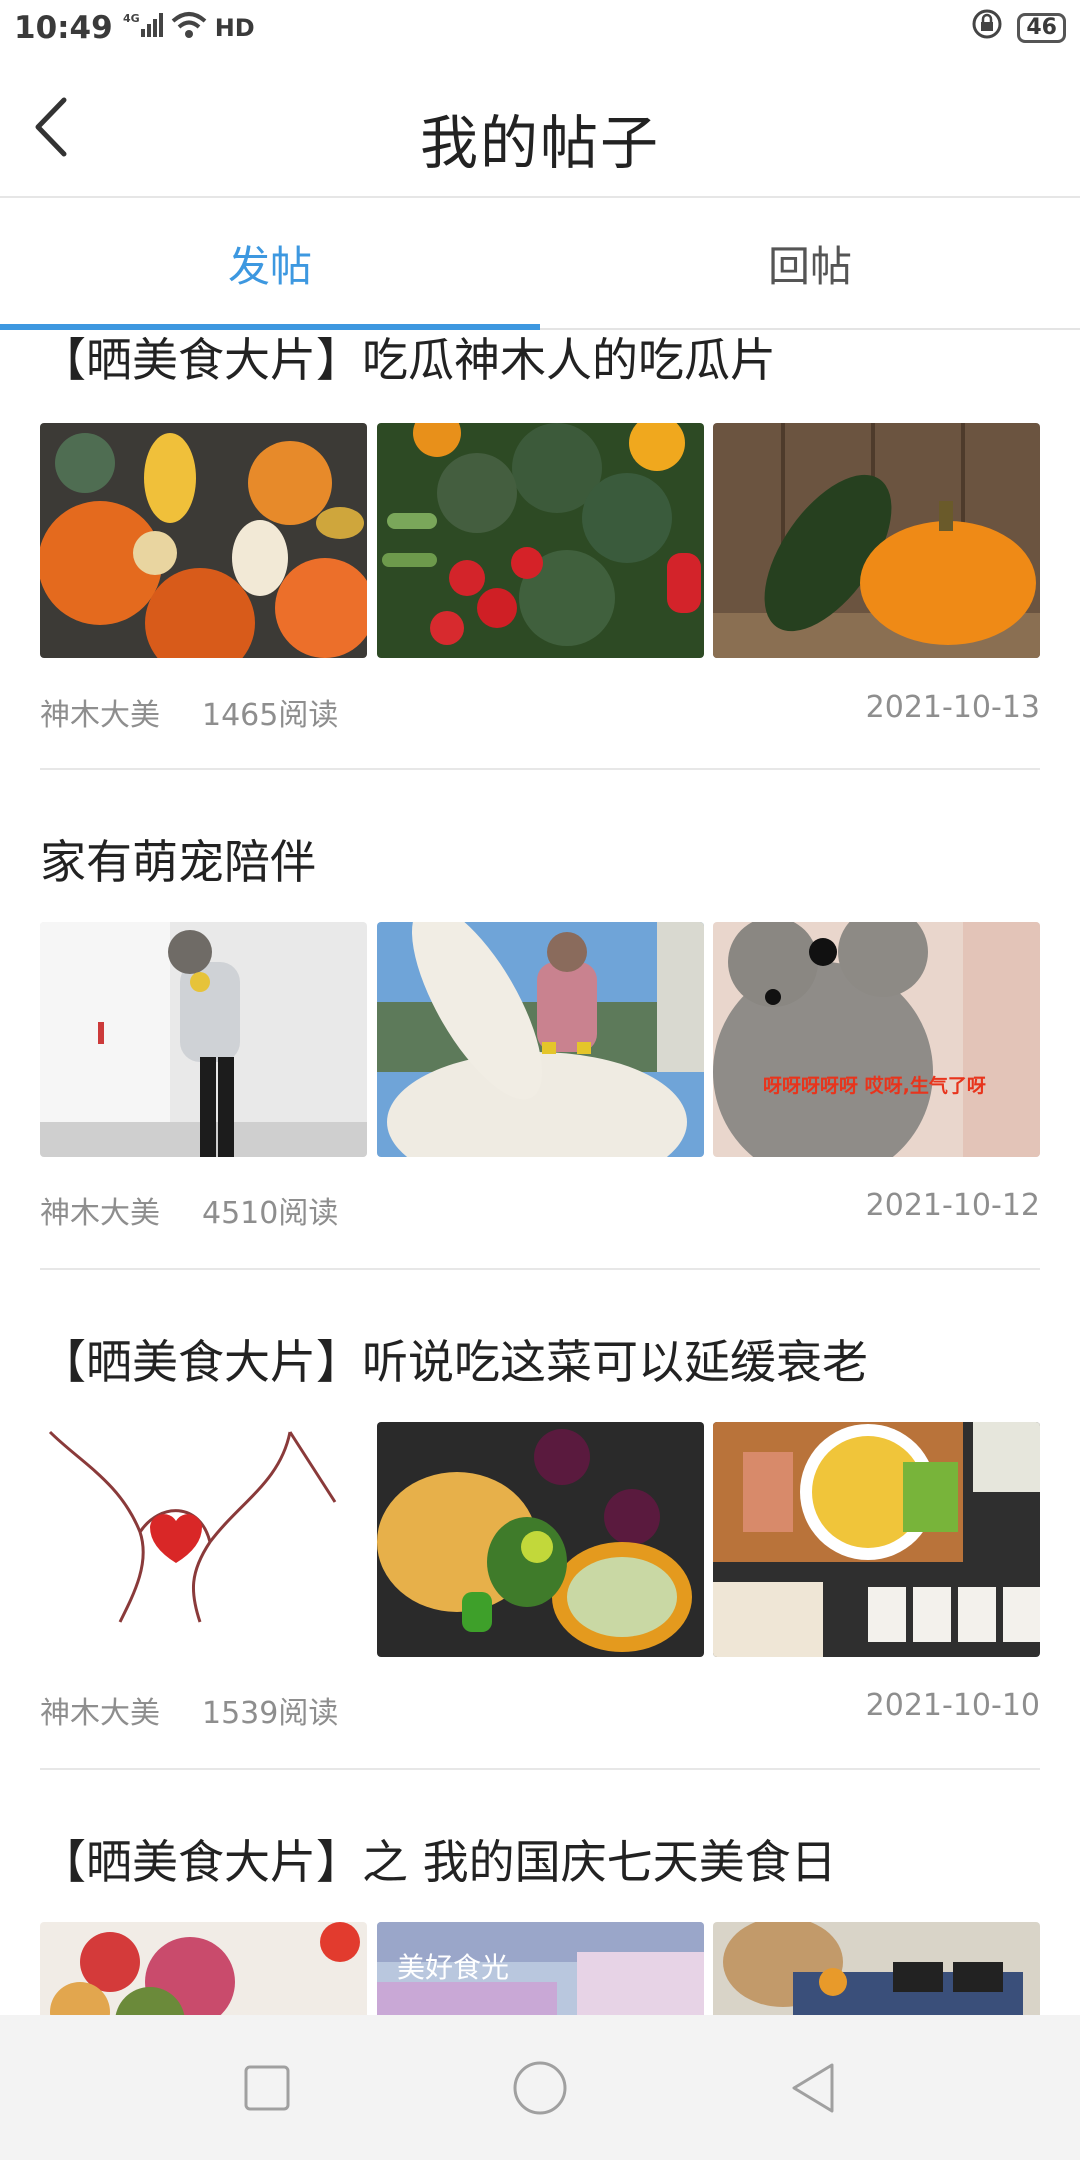 This screenshot has height=2160, width=1080. I want to click on vegetables-photo, so click(540, 540).